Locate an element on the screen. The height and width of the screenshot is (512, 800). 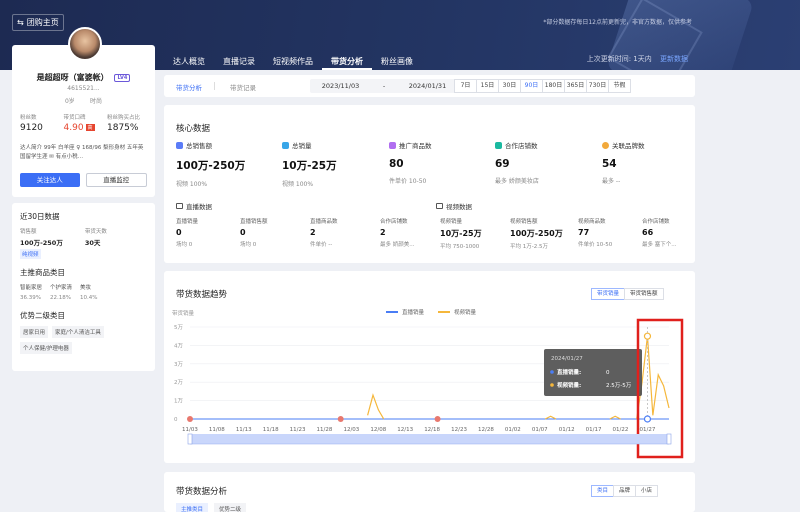
sub-category-tag: 居家日用 is located at coordinates (34, 332).